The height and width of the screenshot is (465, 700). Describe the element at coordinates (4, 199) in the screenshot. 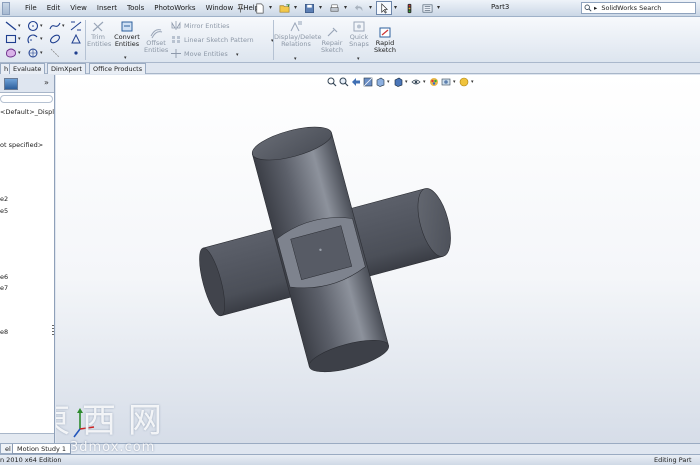

I see `feature-tree-item: e2` at that location.